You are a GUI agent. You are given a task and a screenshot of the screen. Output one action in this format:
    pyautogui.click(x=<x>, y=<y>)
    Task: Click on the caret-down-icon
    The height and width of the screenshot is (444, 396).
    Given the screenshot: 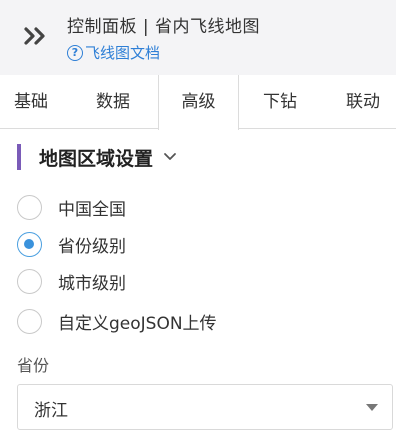 What is the action you would take?
    pyautogui.click(x=372, y=407)
    